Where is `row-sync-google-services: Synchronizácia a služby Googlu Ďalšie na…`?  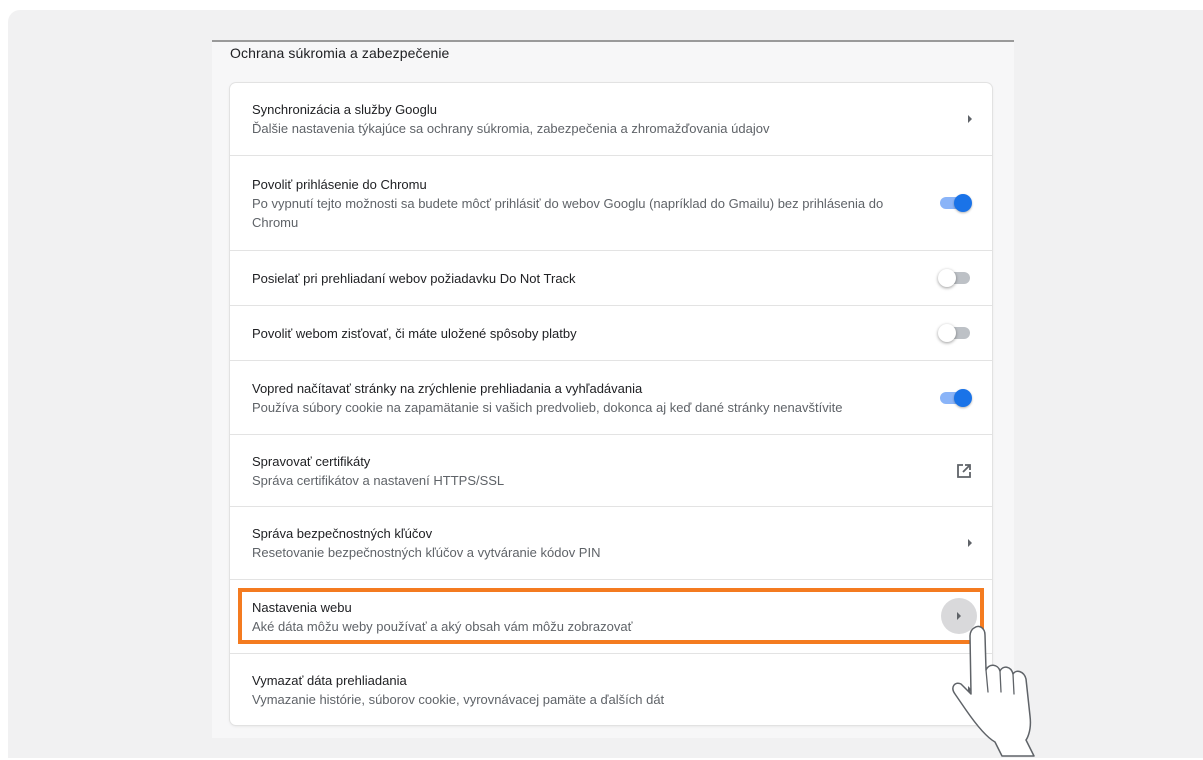 row-sync-google-services: Synchronizácia a služby Googlu Ďalšie na… is located at coordinates (611, 119).